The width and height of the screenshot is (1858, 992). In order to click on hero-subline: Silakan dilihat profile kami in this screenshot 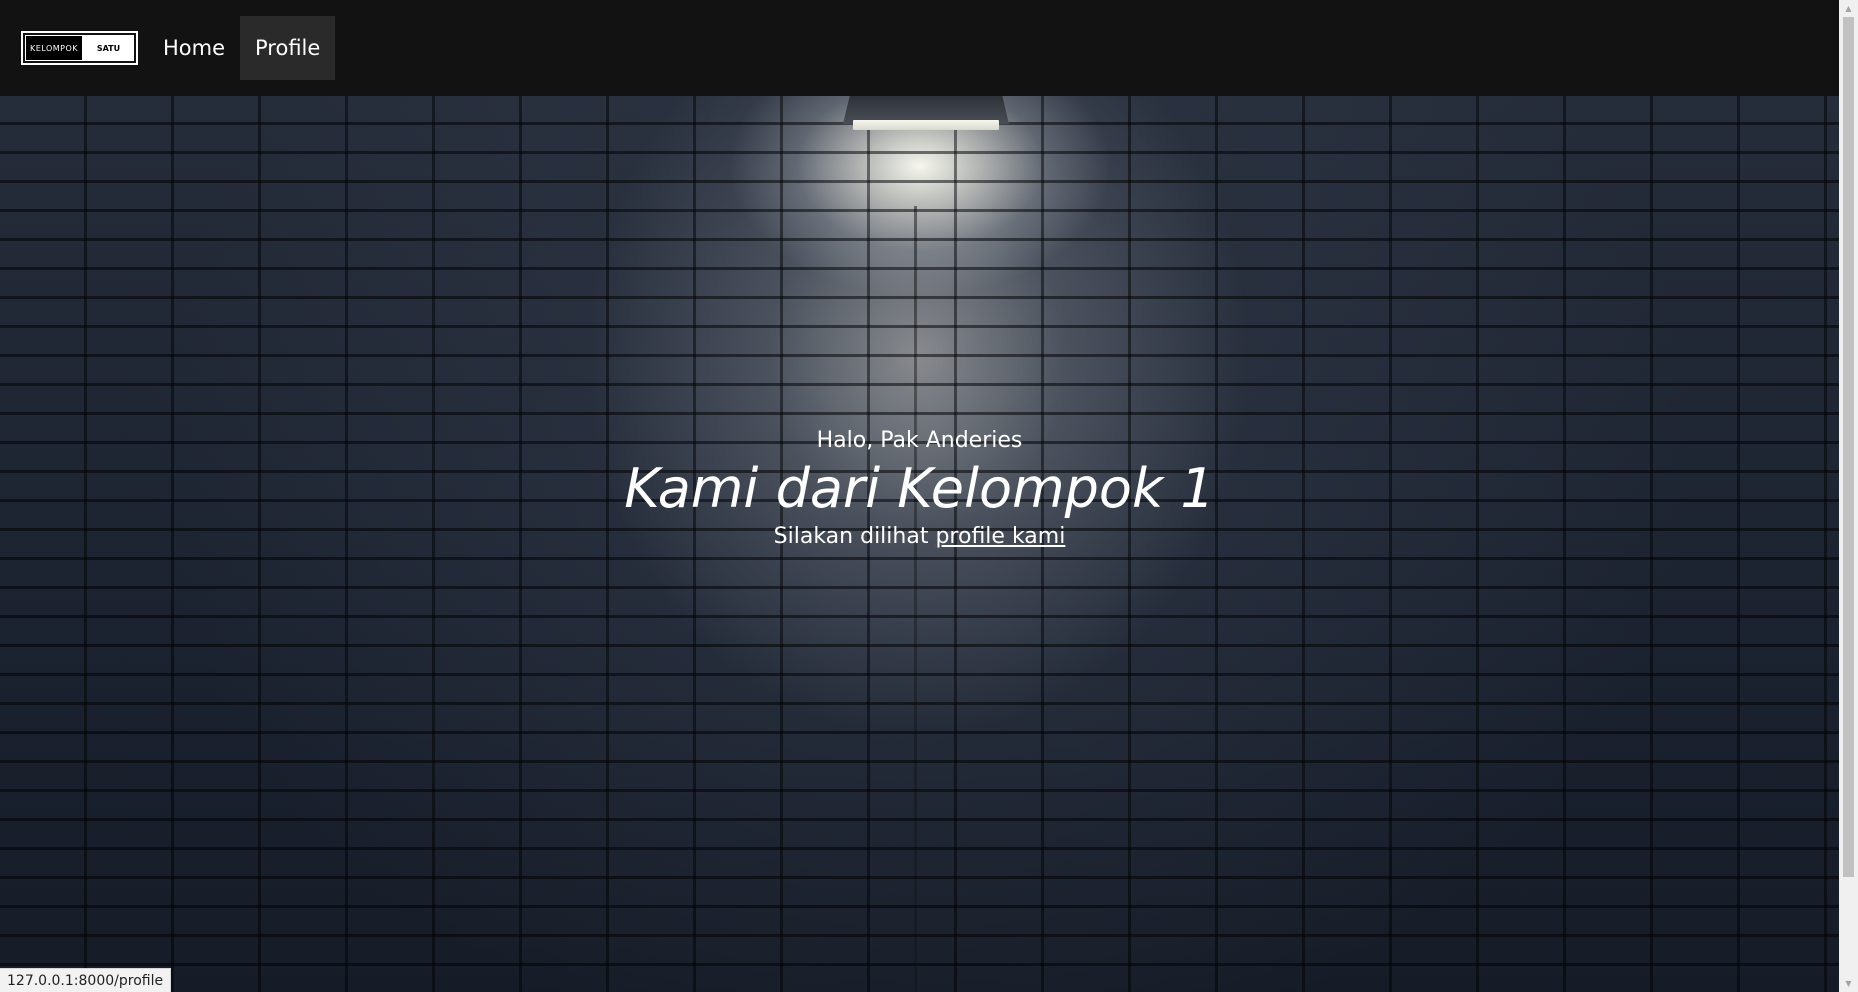, I will do `click(919, 537)`.